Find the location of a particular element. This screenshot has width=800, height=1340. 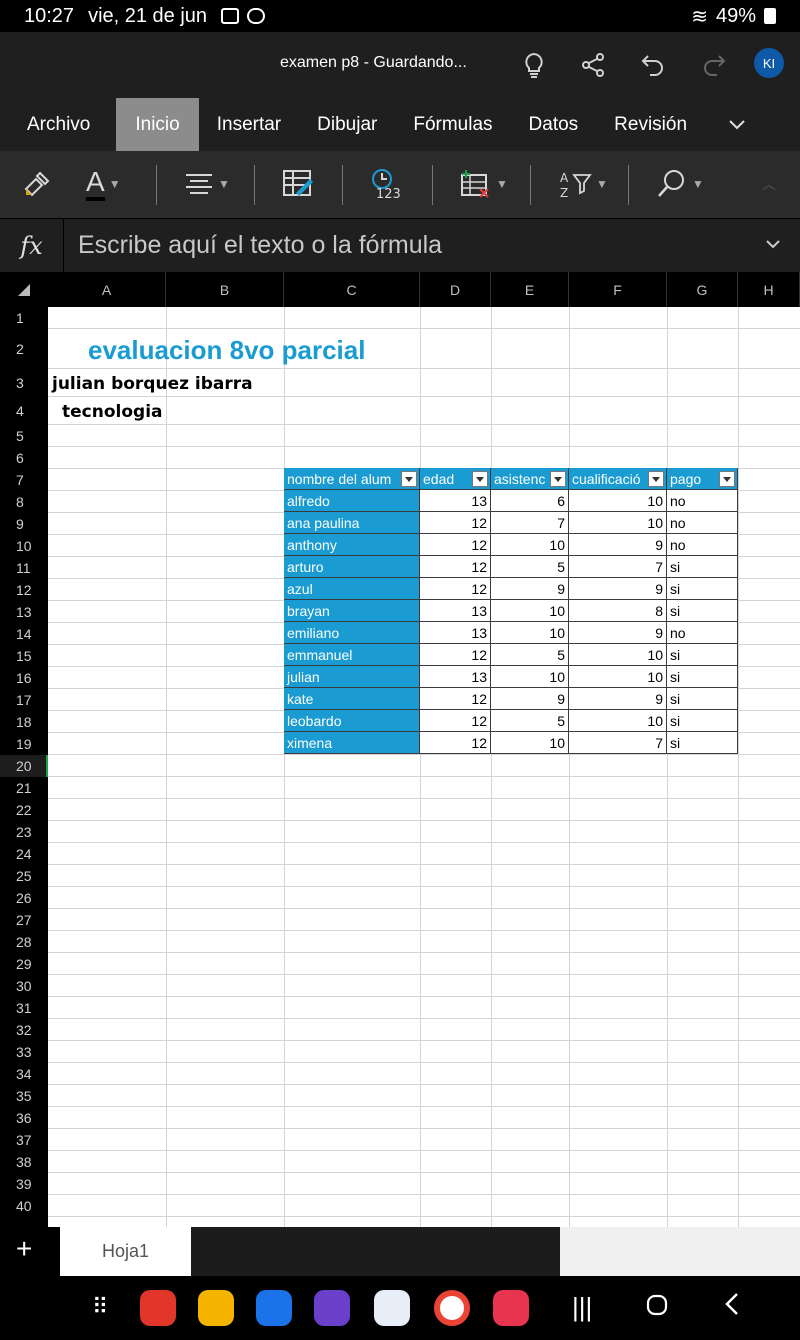

collapse-ribbon-icon: ︿ is located at coordinates (769, 184).